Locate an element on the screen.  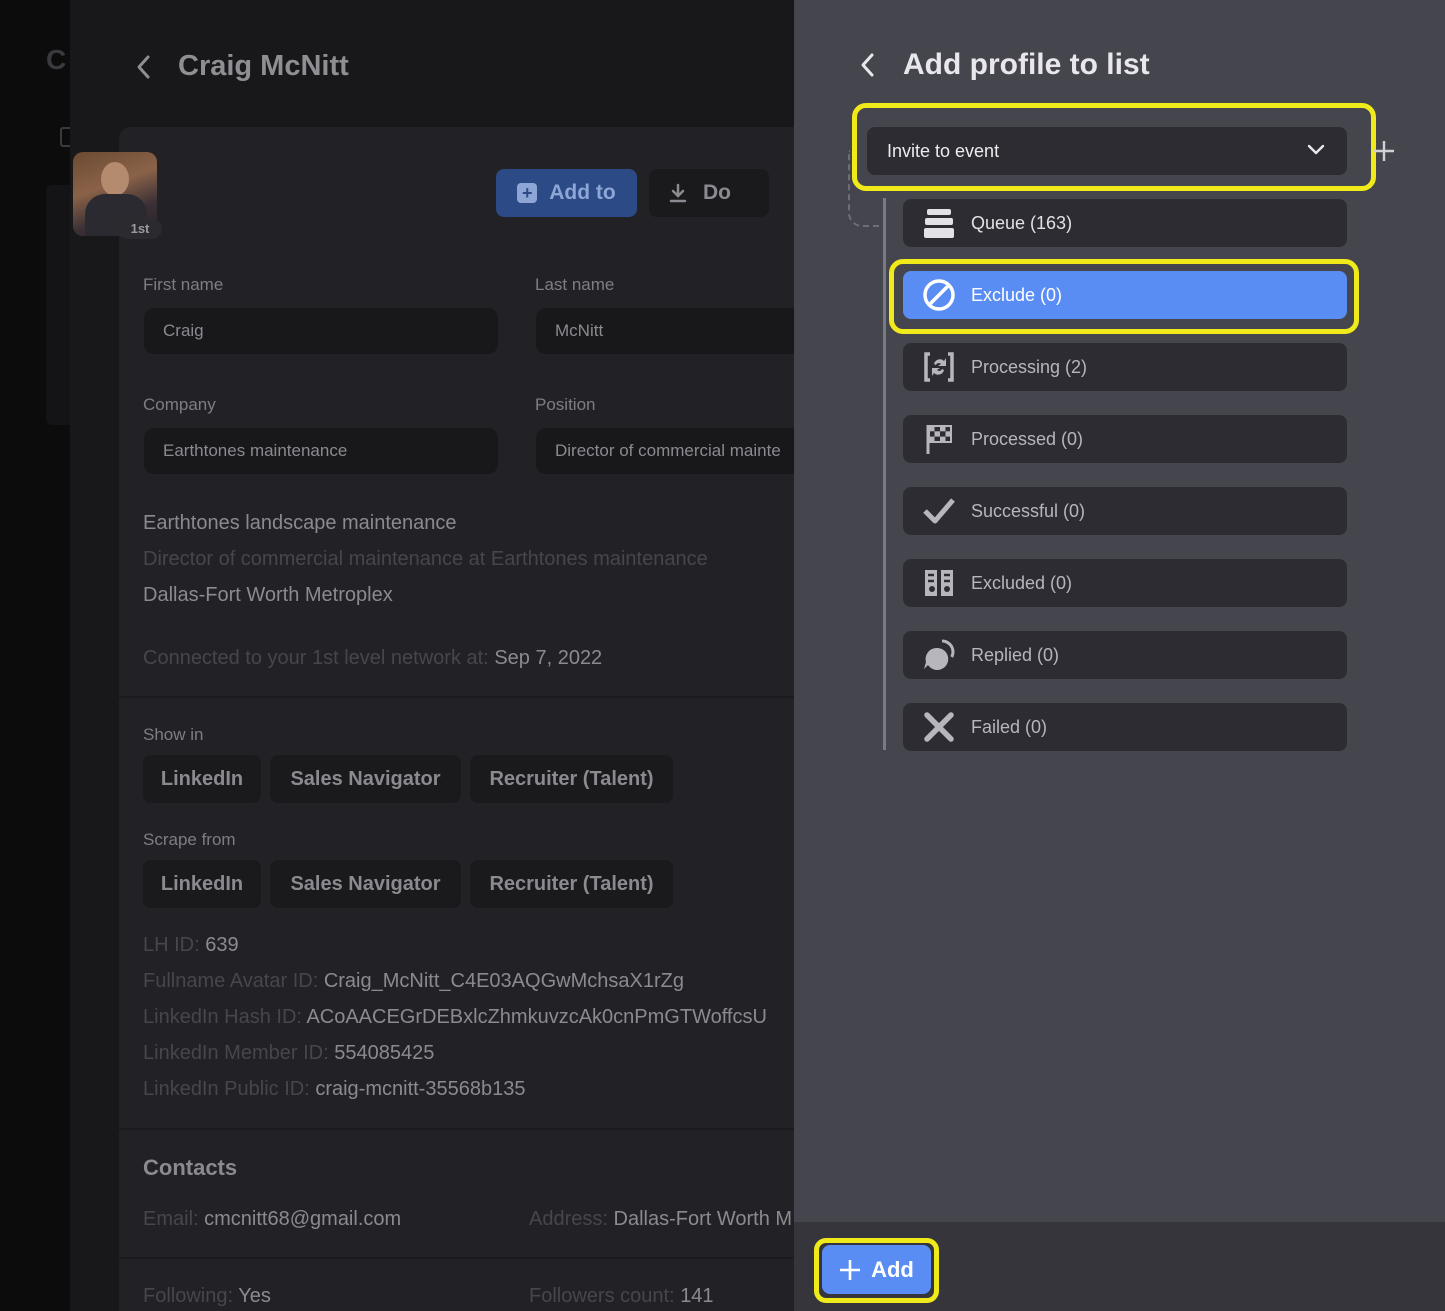
add-to-button: + Add to is located at coordinates (566, 193).